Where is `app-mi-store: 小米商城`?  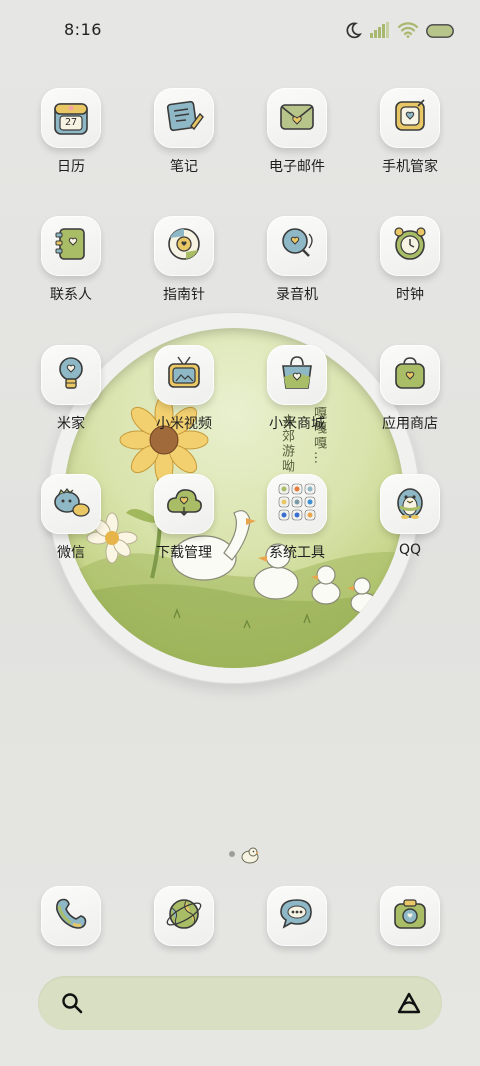
app-mi-store: 小米商城 is located at coordinates (297, 400).